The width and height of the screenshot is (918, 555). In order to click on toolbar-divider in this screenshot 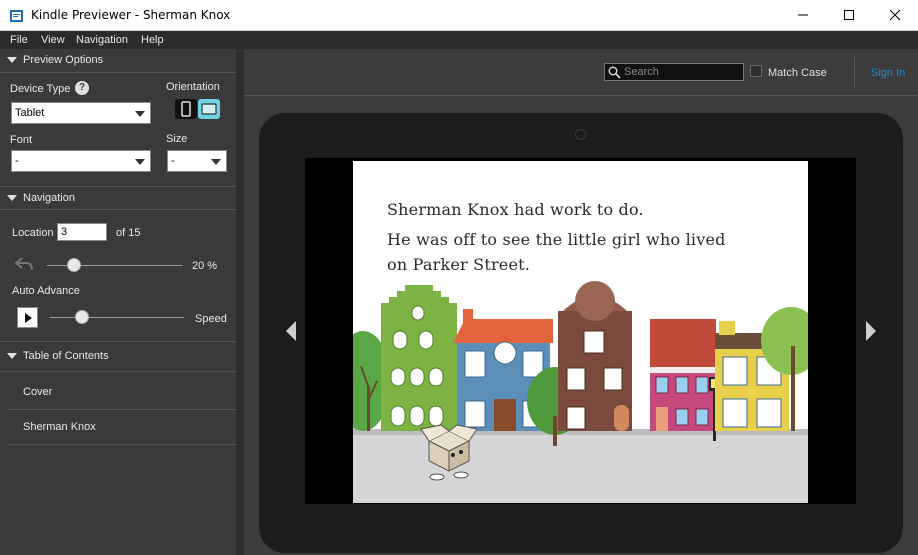, I will do `click(581, 95)`.